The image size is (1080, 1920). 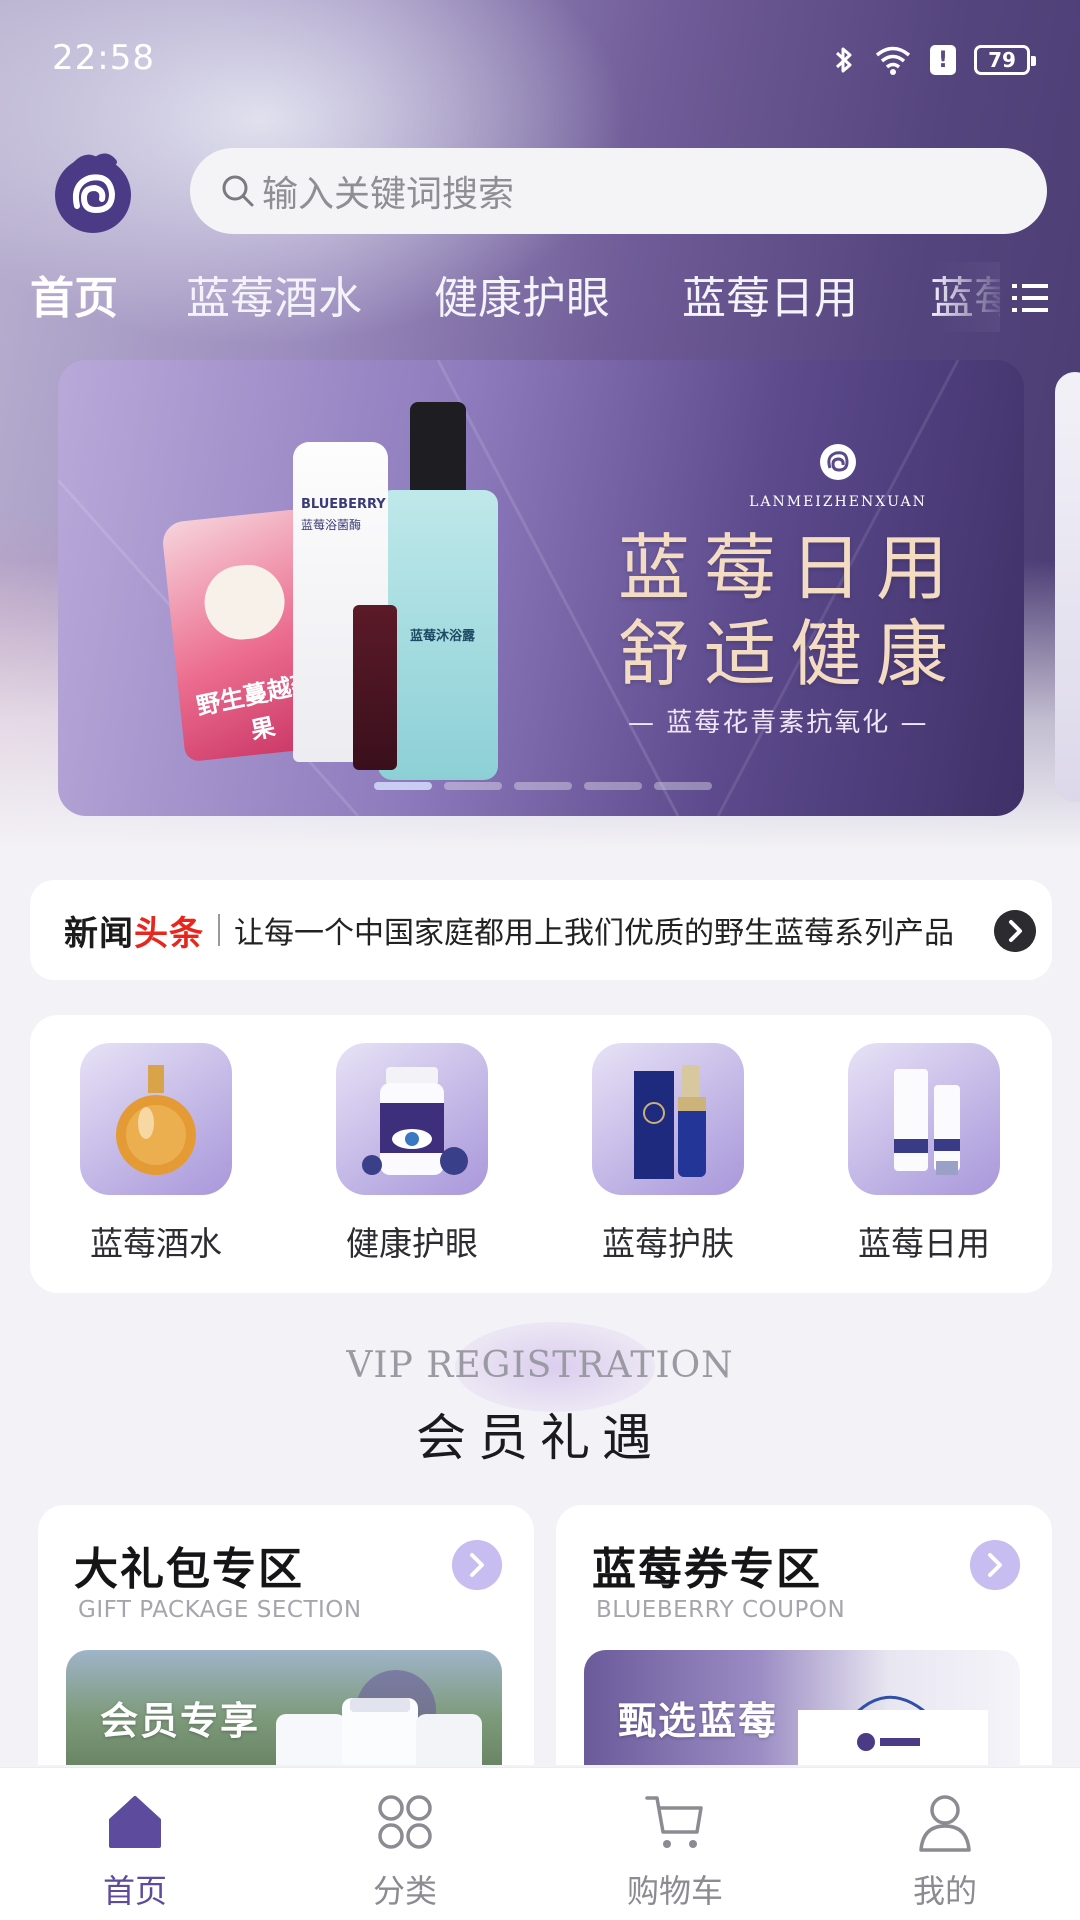 I want to click on tabbar-label: 我的, so click(x=944, y=1891).